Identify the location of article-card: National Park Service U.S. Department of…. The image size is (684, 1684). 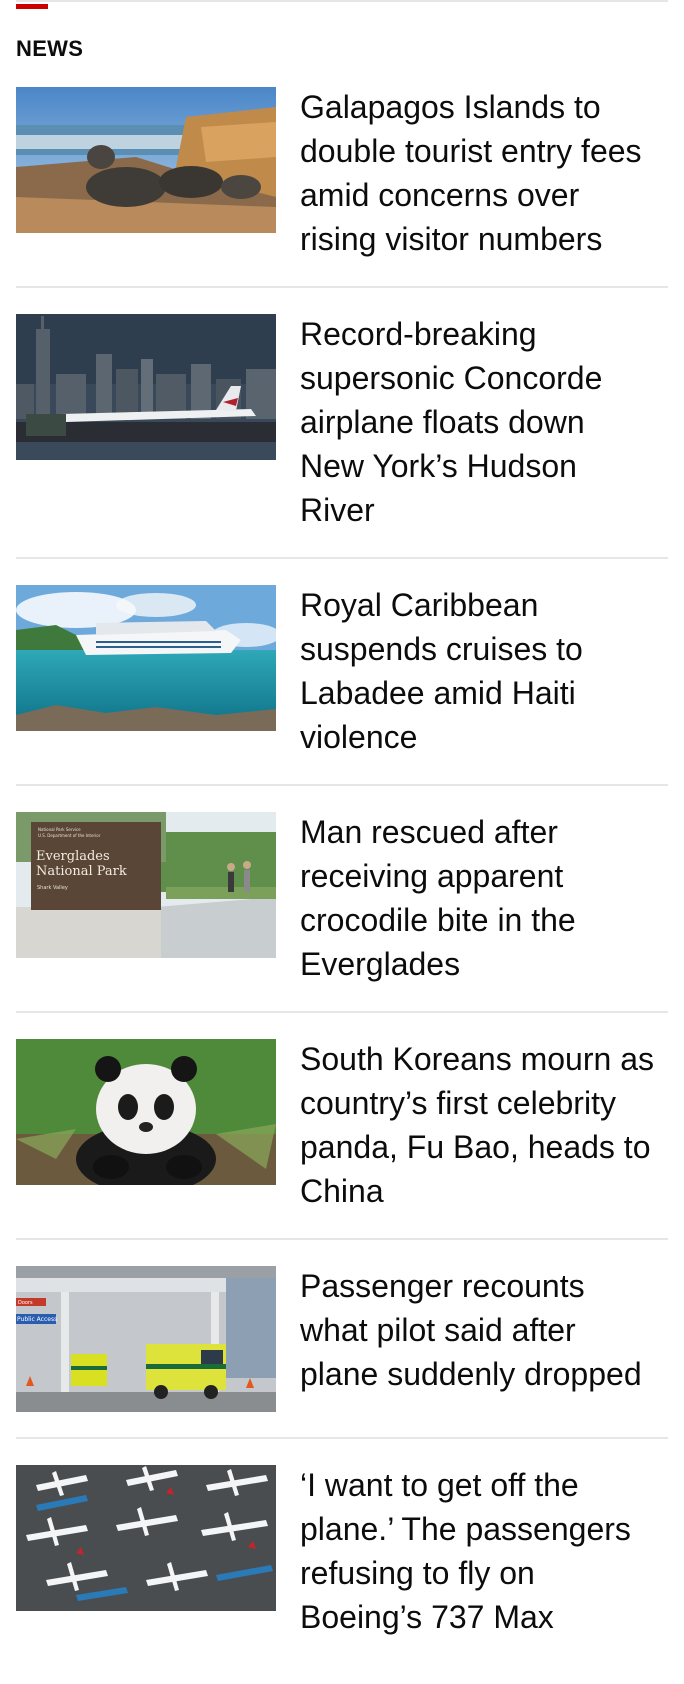
(342, 912).